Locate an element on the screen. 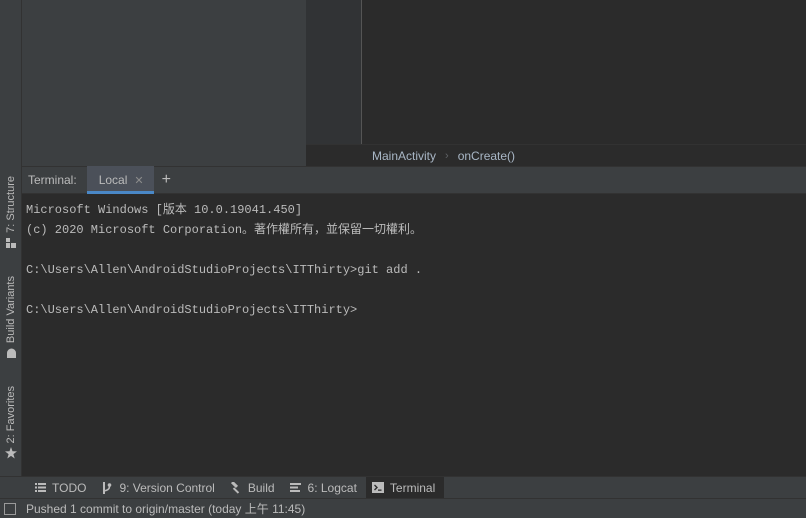 This screenshot has height=518, width=806. tab-favorites: 2: Favorites is located at coordinates (11, 422).